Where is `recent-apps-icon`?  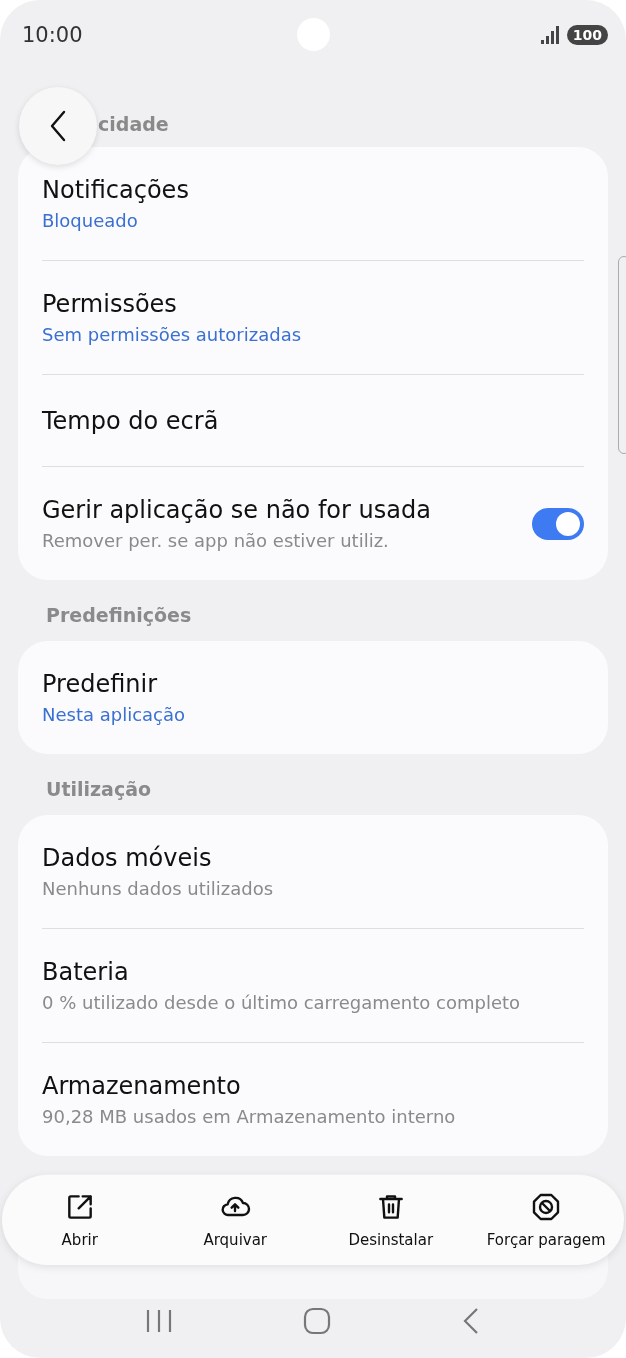
recent-apps-icon is located at coordinates (159, 1321).